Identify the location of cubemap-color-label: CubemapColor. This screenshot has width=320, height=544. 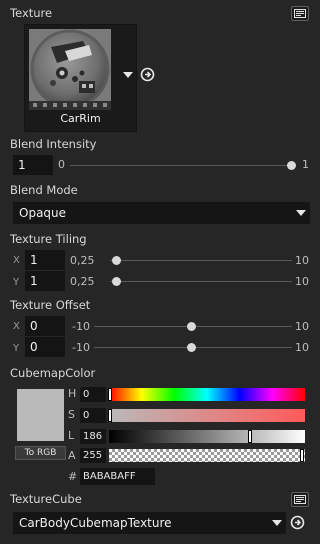
(53, 373).